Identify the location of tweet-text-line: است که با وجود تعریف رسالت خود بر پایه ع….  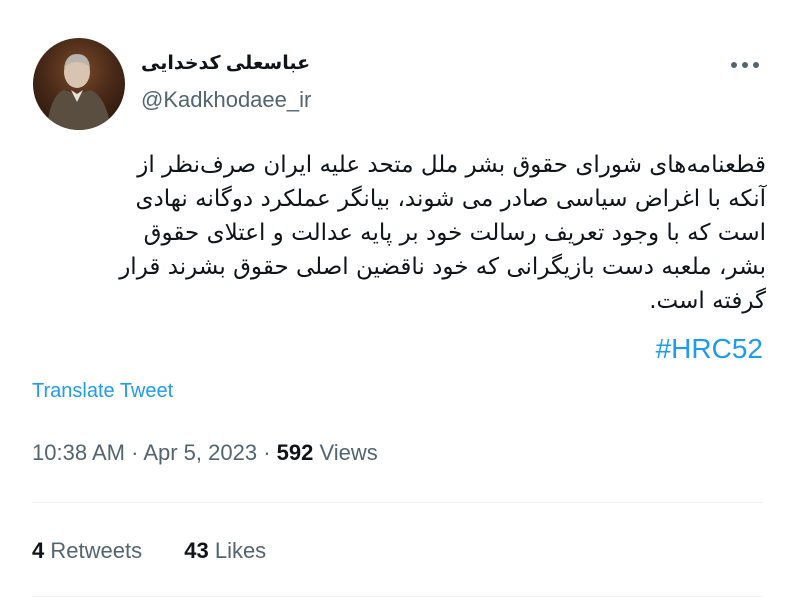
(454, 233).